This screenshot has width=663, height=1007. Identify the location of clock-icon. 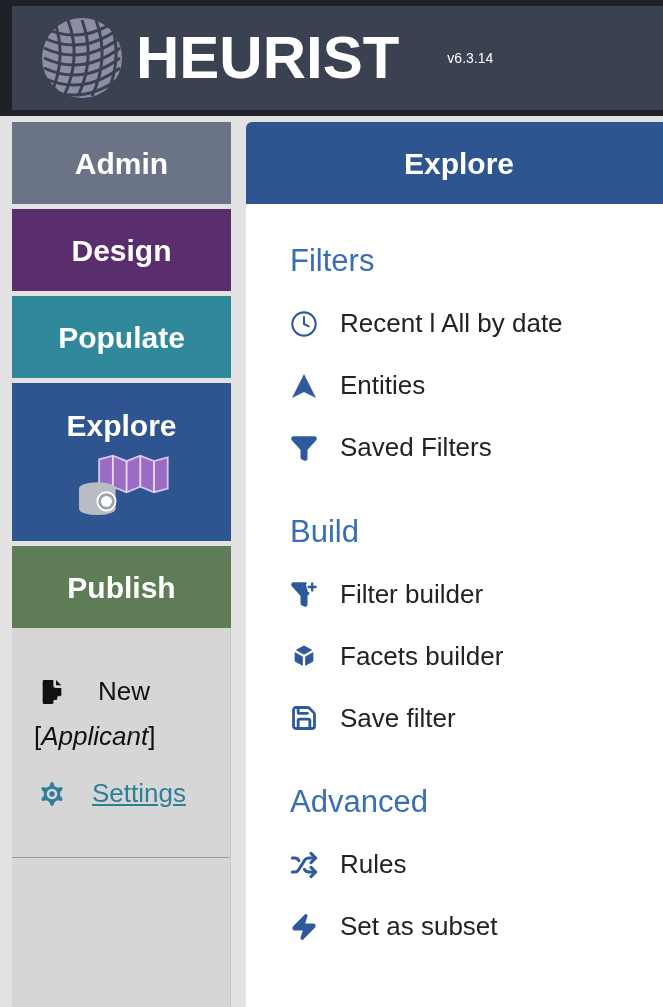
(304, 323).